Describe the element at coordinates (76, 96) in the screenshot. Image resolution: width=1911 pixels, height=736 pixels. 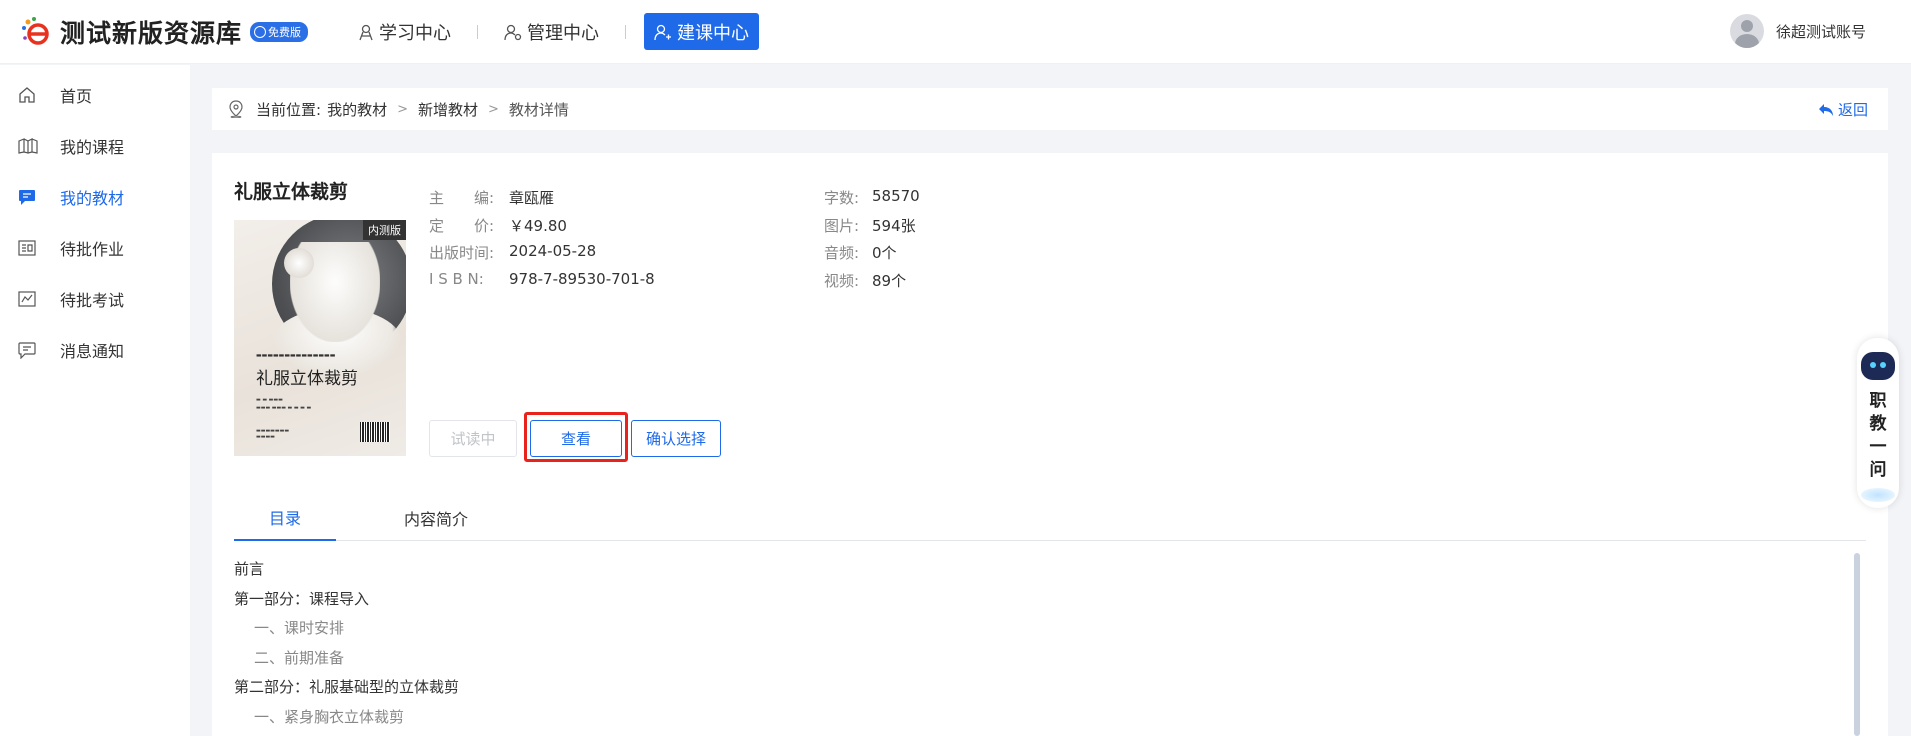
I see `sidebar-item-label: 首页` at that location.